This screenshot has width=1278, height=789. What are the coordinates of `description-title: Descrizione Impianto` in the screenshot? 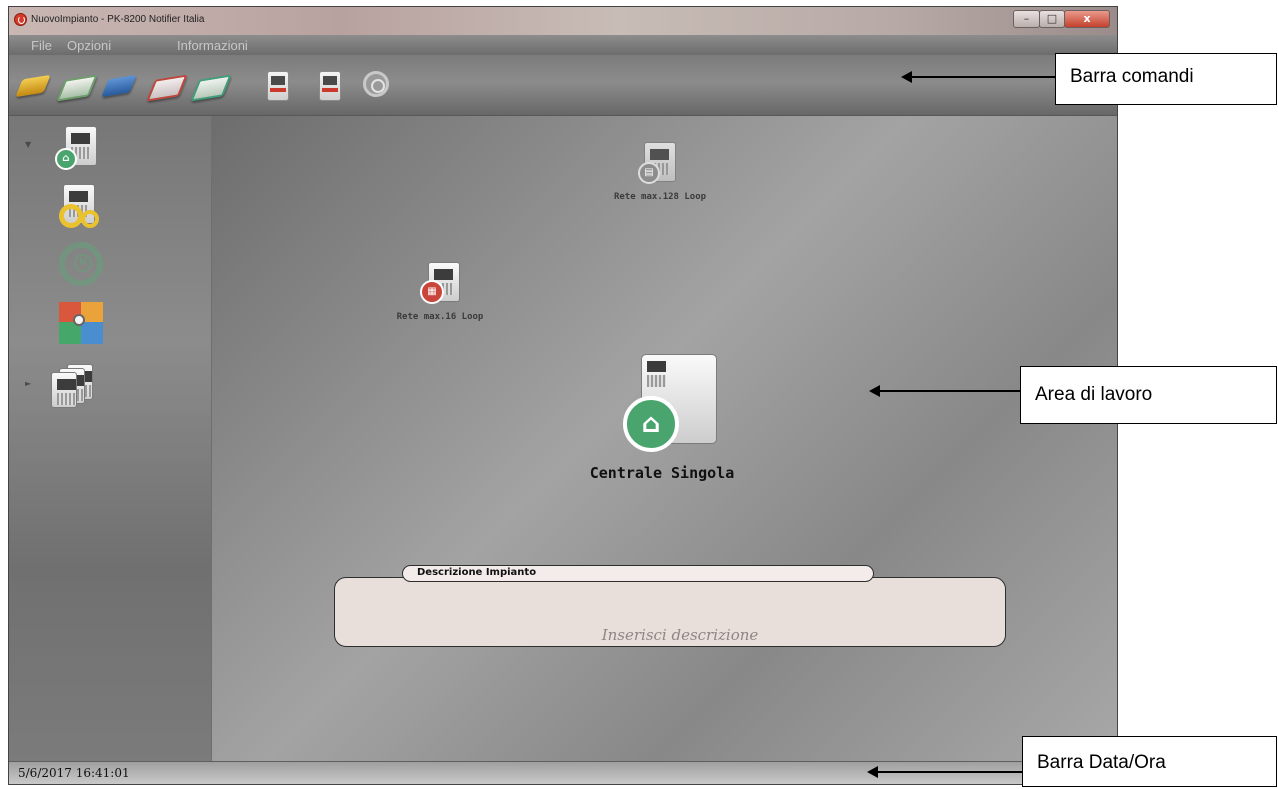 It's located at (638, 573).